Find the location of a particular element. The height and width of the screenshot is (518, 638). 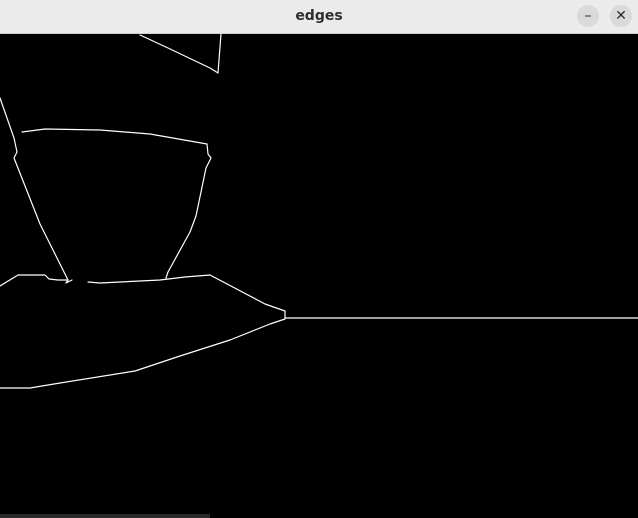

window-title: edges is located at coordinates (319, 16).